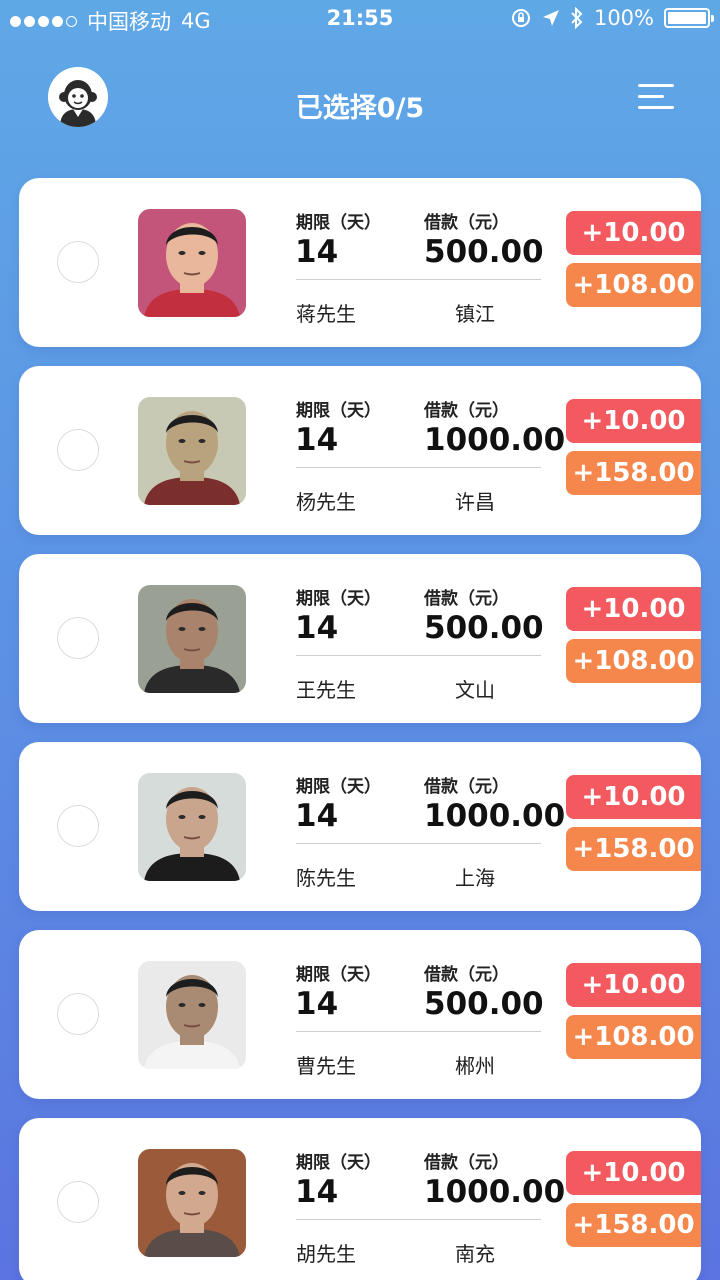 The width and height of the screenshot is (720, 1280). What do you see at coordinates (326, 1066) in the screenshot?
I see `borrower-name: 曹先生` at bounding box center [326, 1066].